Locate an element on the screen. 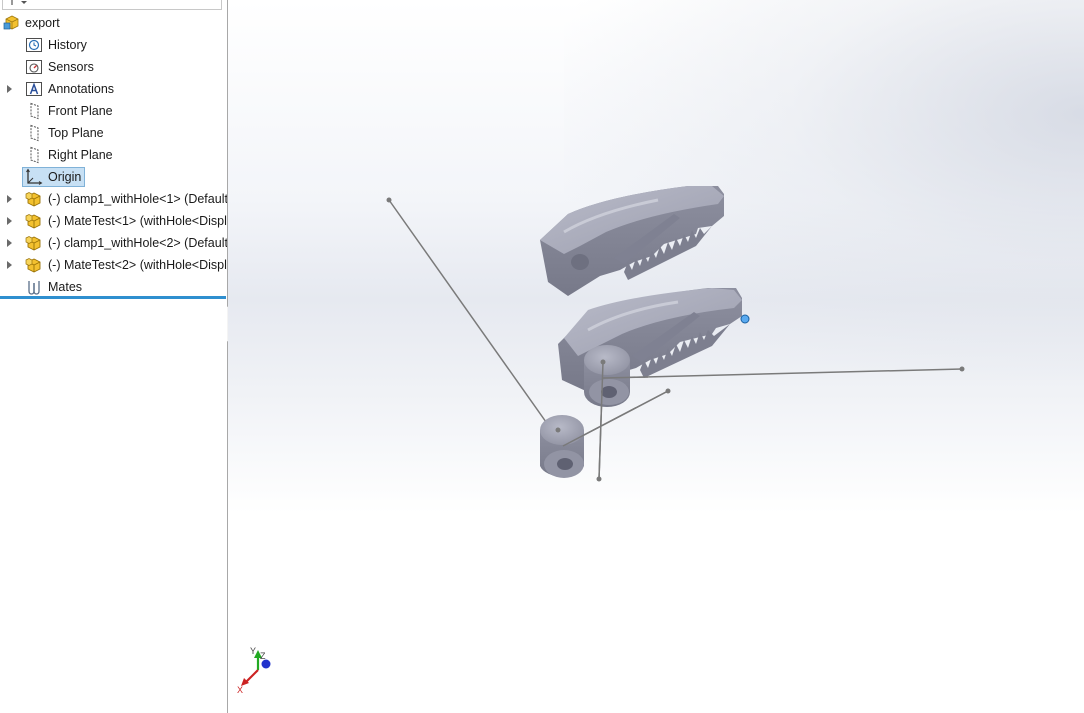  view-orientation-triad: Y Z X is located at coordinates (254, 670).